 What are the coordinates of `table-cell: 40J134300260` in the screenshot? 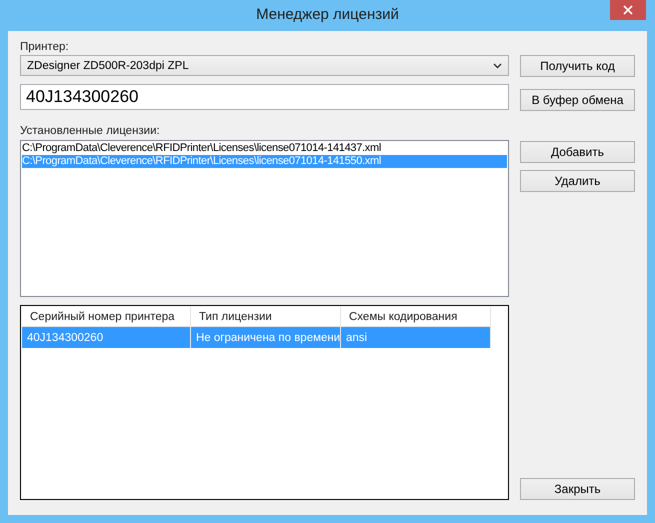 It's located at (106, 337).